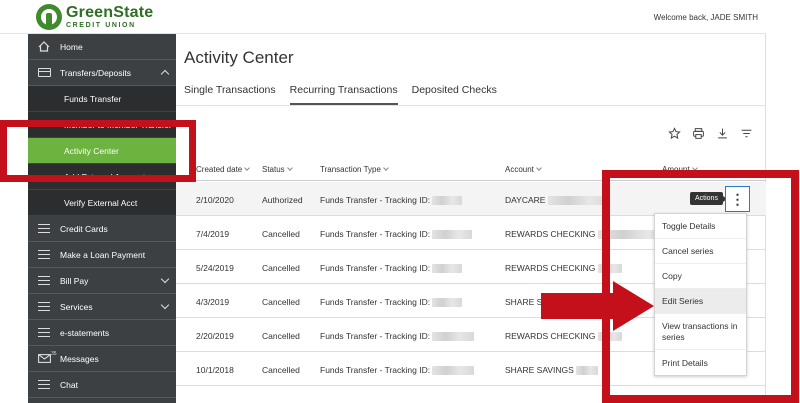 This screenshot has width=800, height=403. I want to click on print-icon, so click(698, 133).